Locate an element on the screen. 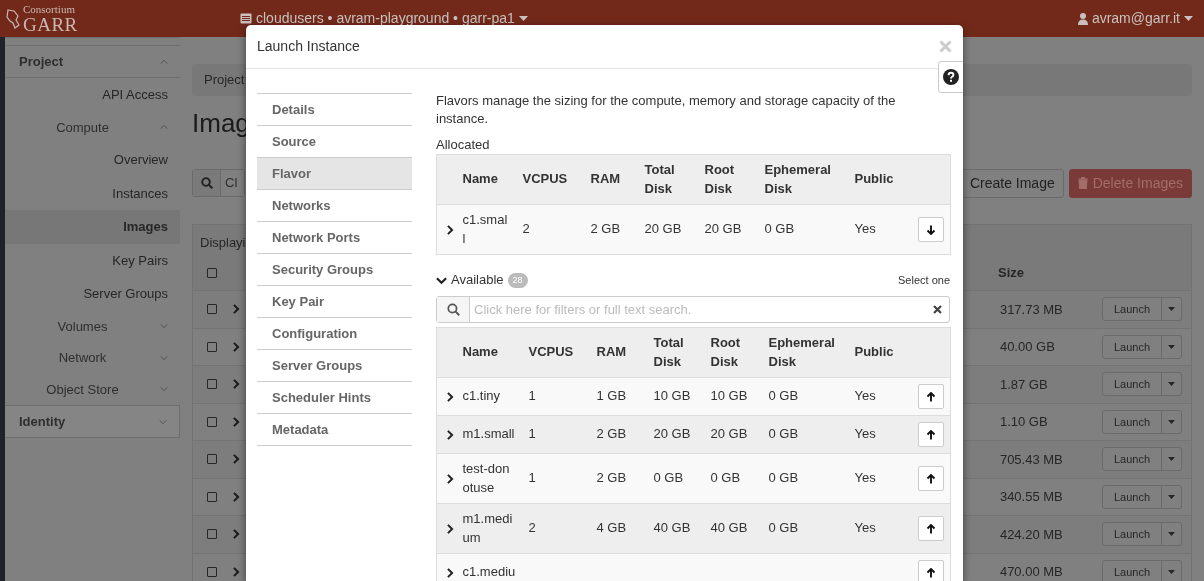 This screenshot has width=1204, height=581. table-cell: 2 GB is located at coordinates (617, 229).